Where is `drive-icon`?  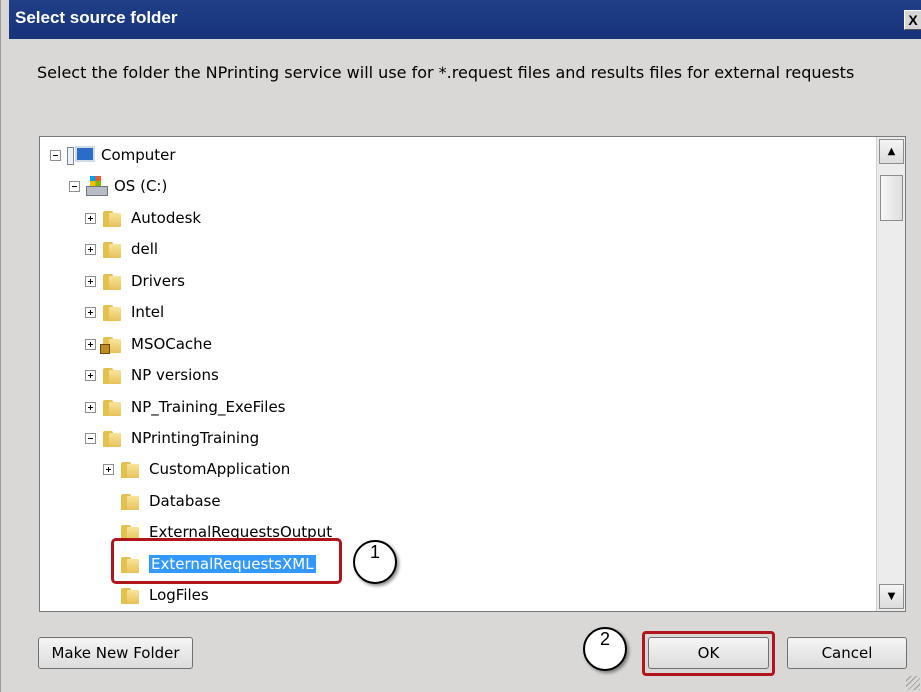 drive-icon is located at coordinates (97, 186).